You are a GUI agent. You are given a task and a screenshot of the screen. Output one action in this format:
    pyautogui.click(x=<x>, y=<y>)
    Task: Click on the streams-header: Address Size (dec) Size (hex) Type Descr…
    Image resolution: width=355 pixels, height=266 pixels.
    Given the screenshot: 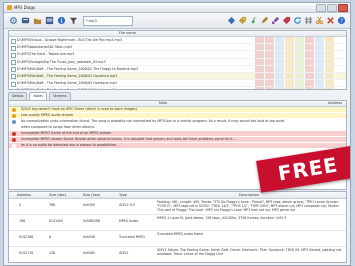 What is the action you would take?
    pyautogui.click(x=177, y=195)
    